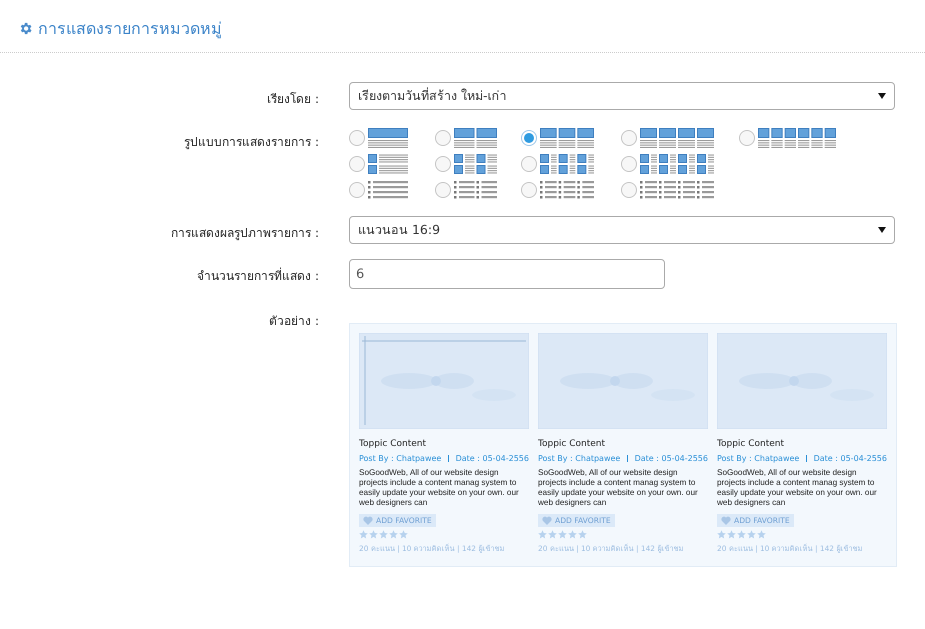  I want to click on field-label: ตัวอย่าง :, so click(293, 321).